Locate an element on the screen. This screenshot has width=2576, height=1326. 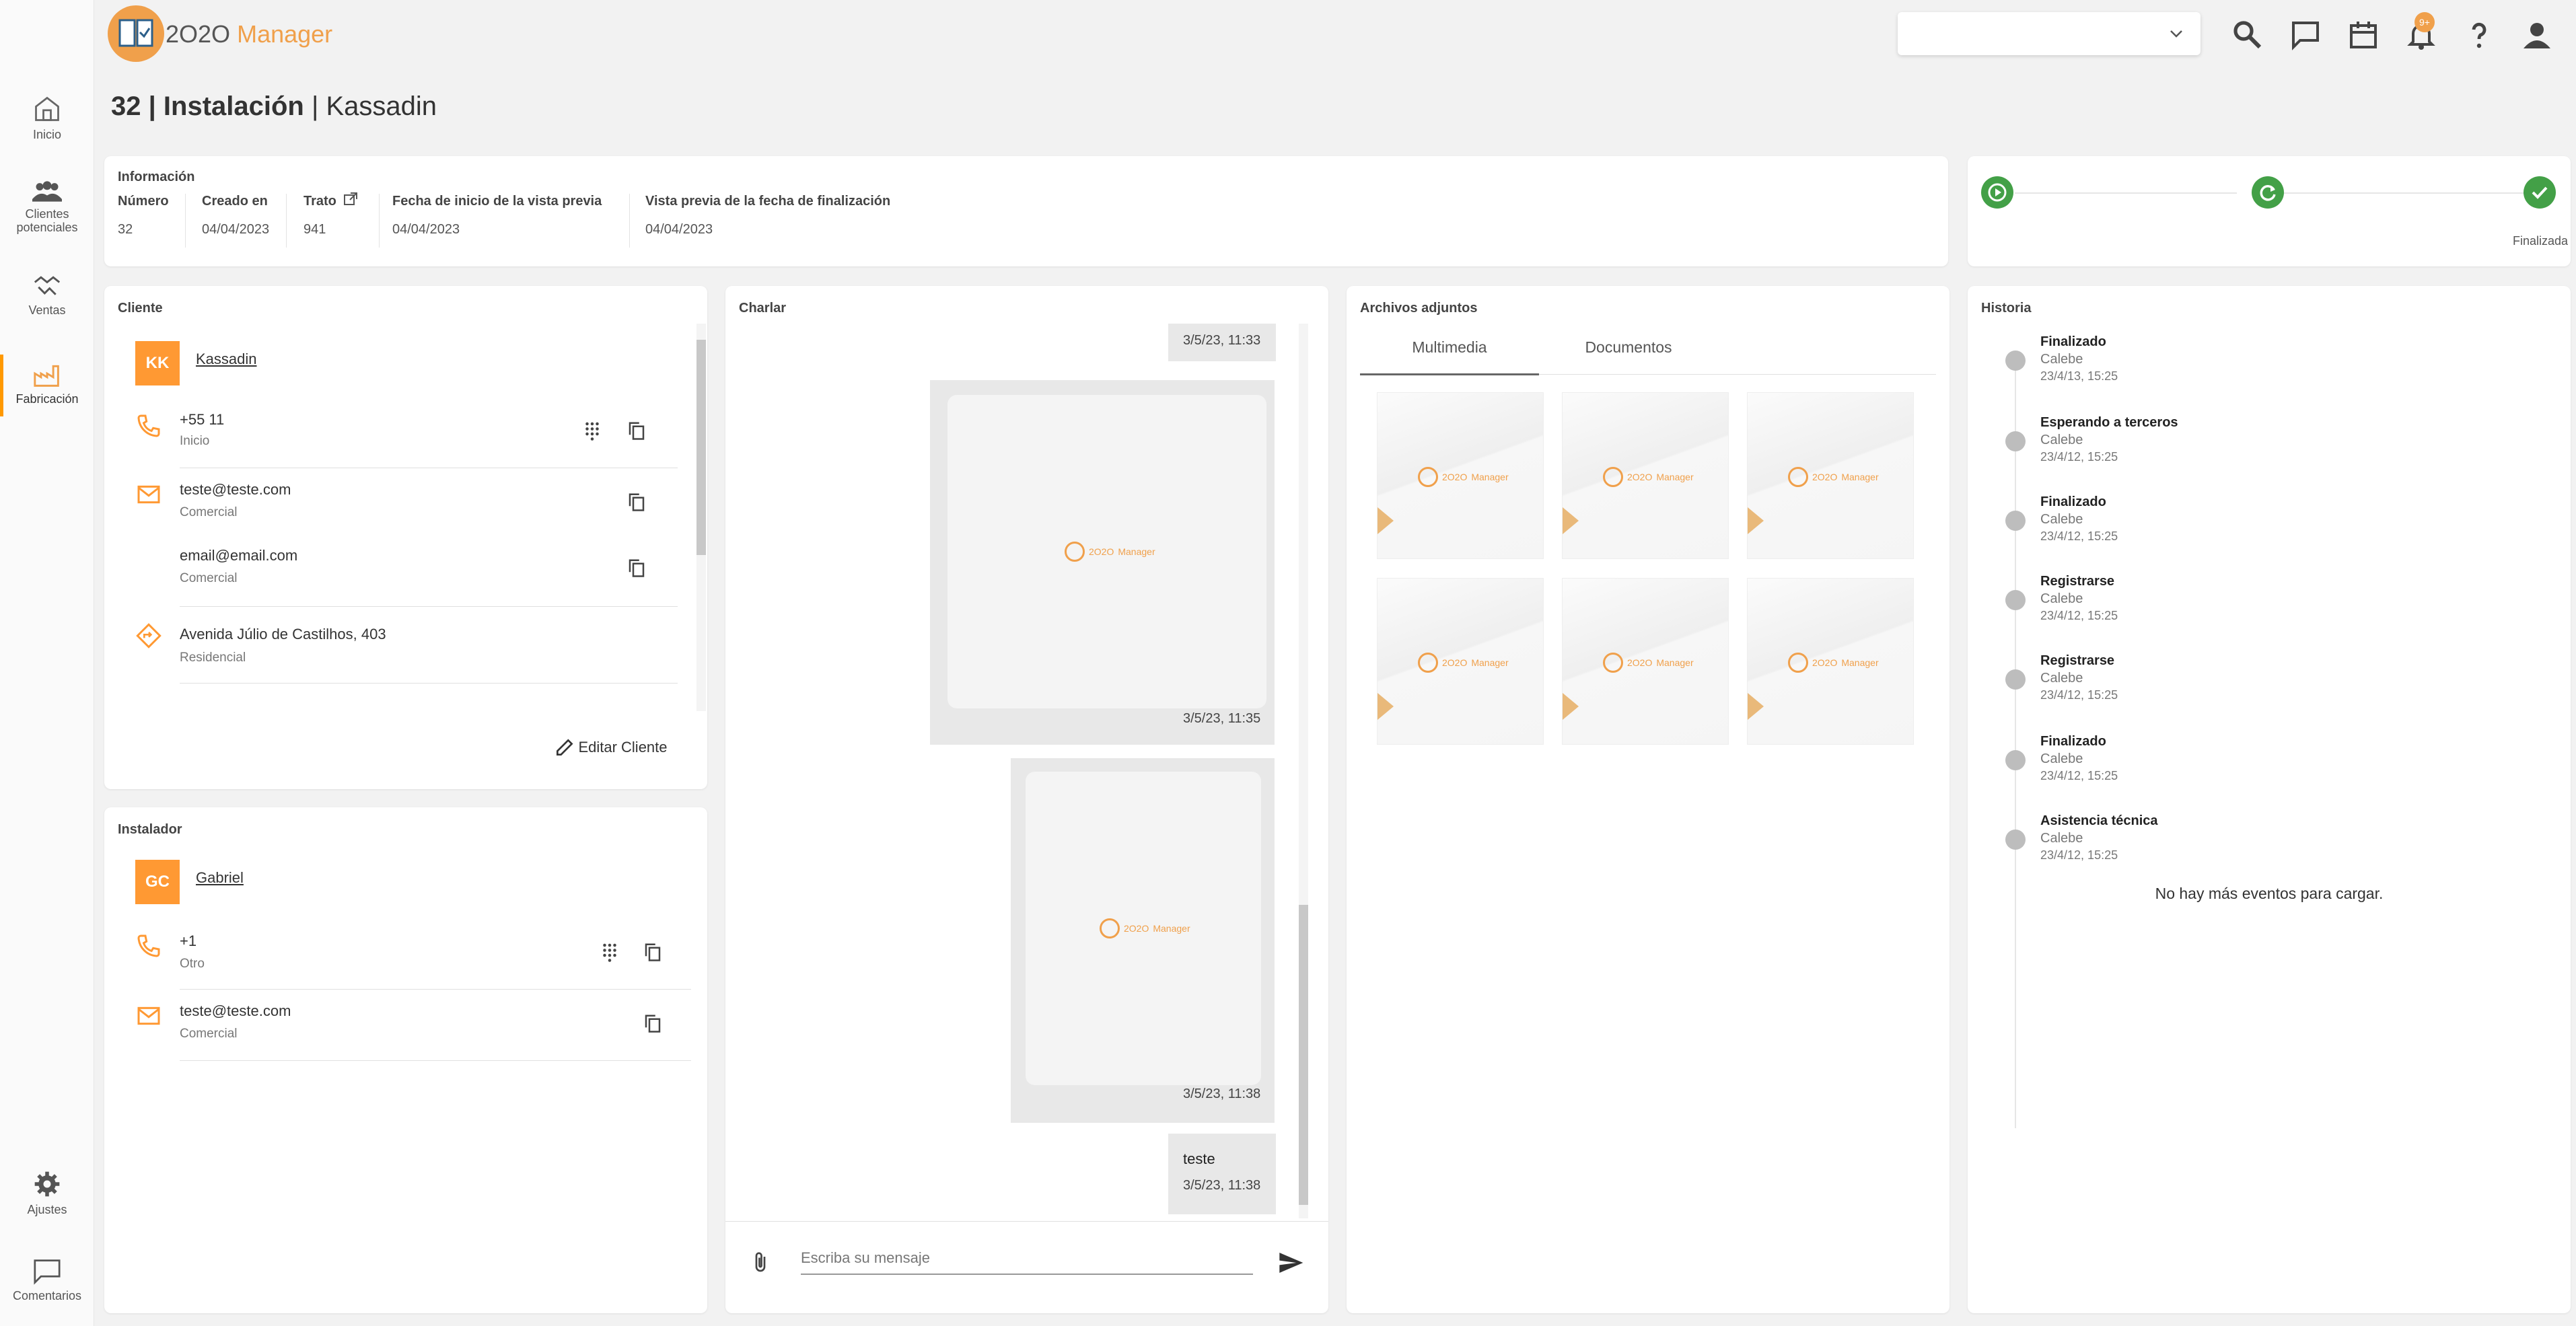
installer-title: Instalador is located at coordinates (150, 829).